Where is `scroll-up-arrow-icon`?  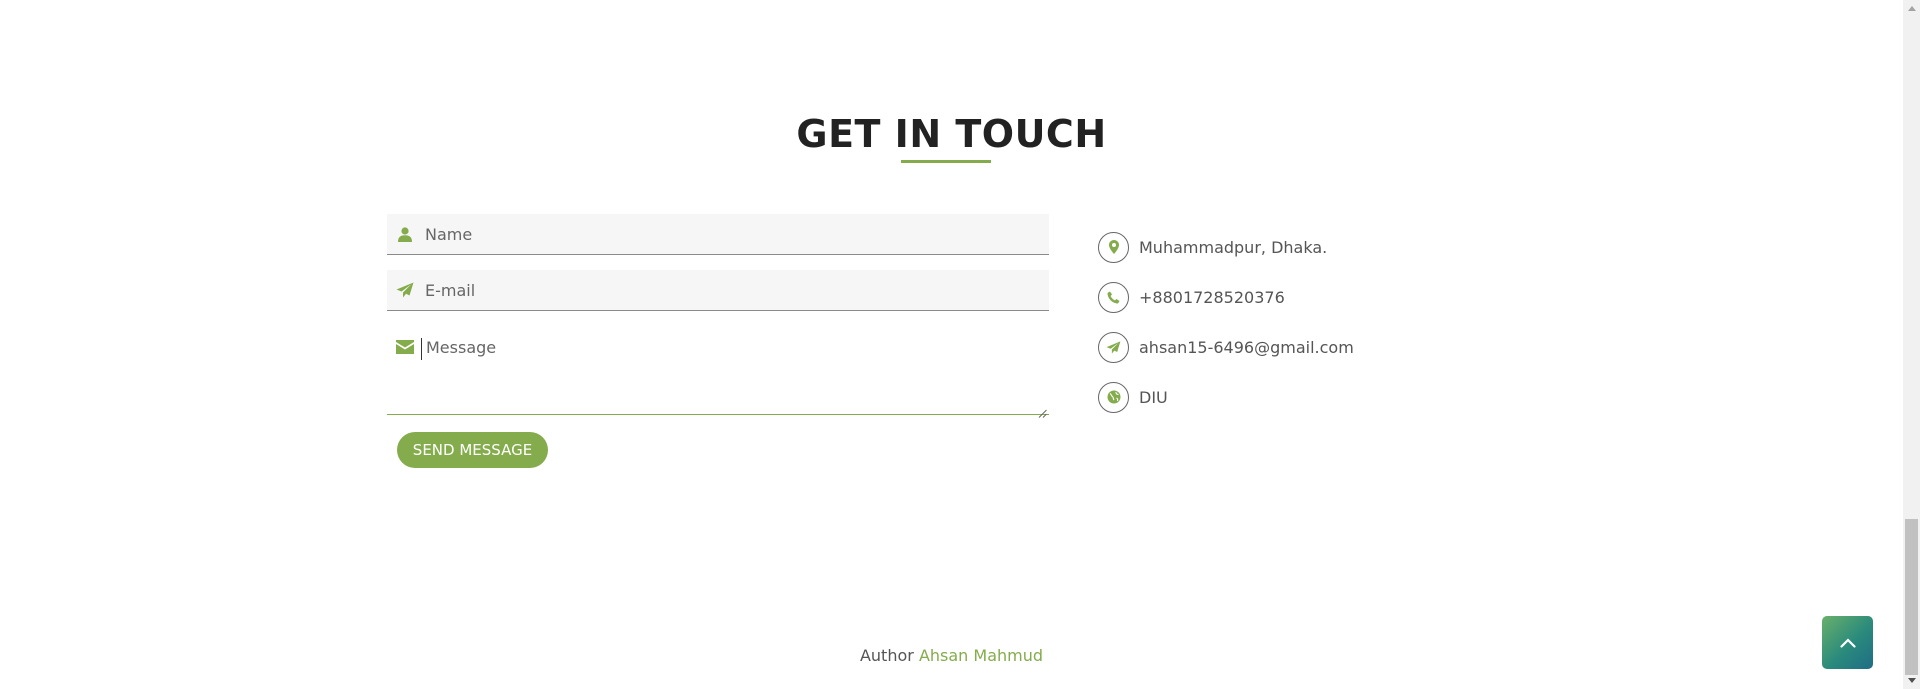
scroll-up-arrow-icon is located at coordinates (1911, 8).